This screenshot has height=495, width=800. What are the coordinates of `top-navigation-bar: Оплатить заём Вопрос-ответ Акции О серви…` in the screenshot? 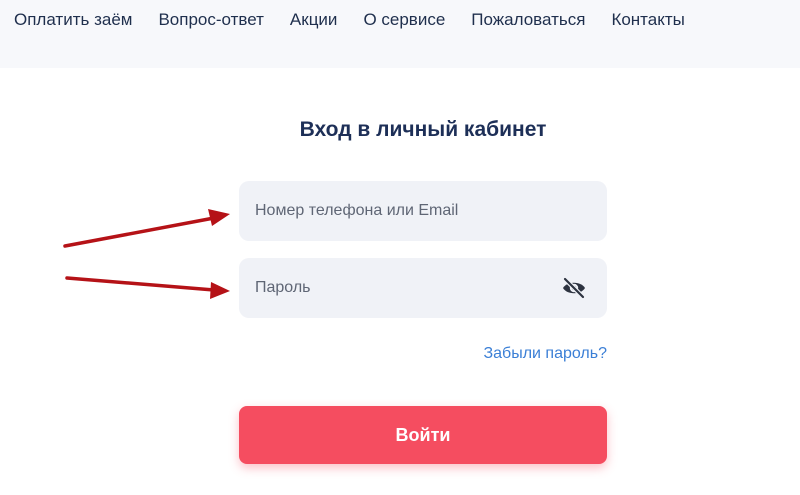 It's located at (400, 34).